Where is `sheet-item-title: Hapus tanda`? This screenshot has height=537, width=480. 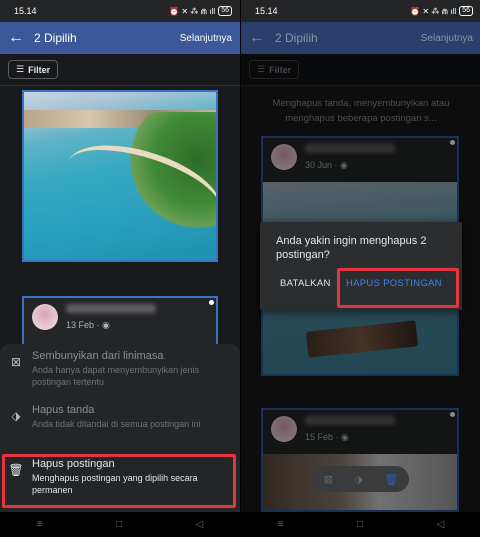
sheet-item-title: Hapus tanda is located at coordinates (63, 410).